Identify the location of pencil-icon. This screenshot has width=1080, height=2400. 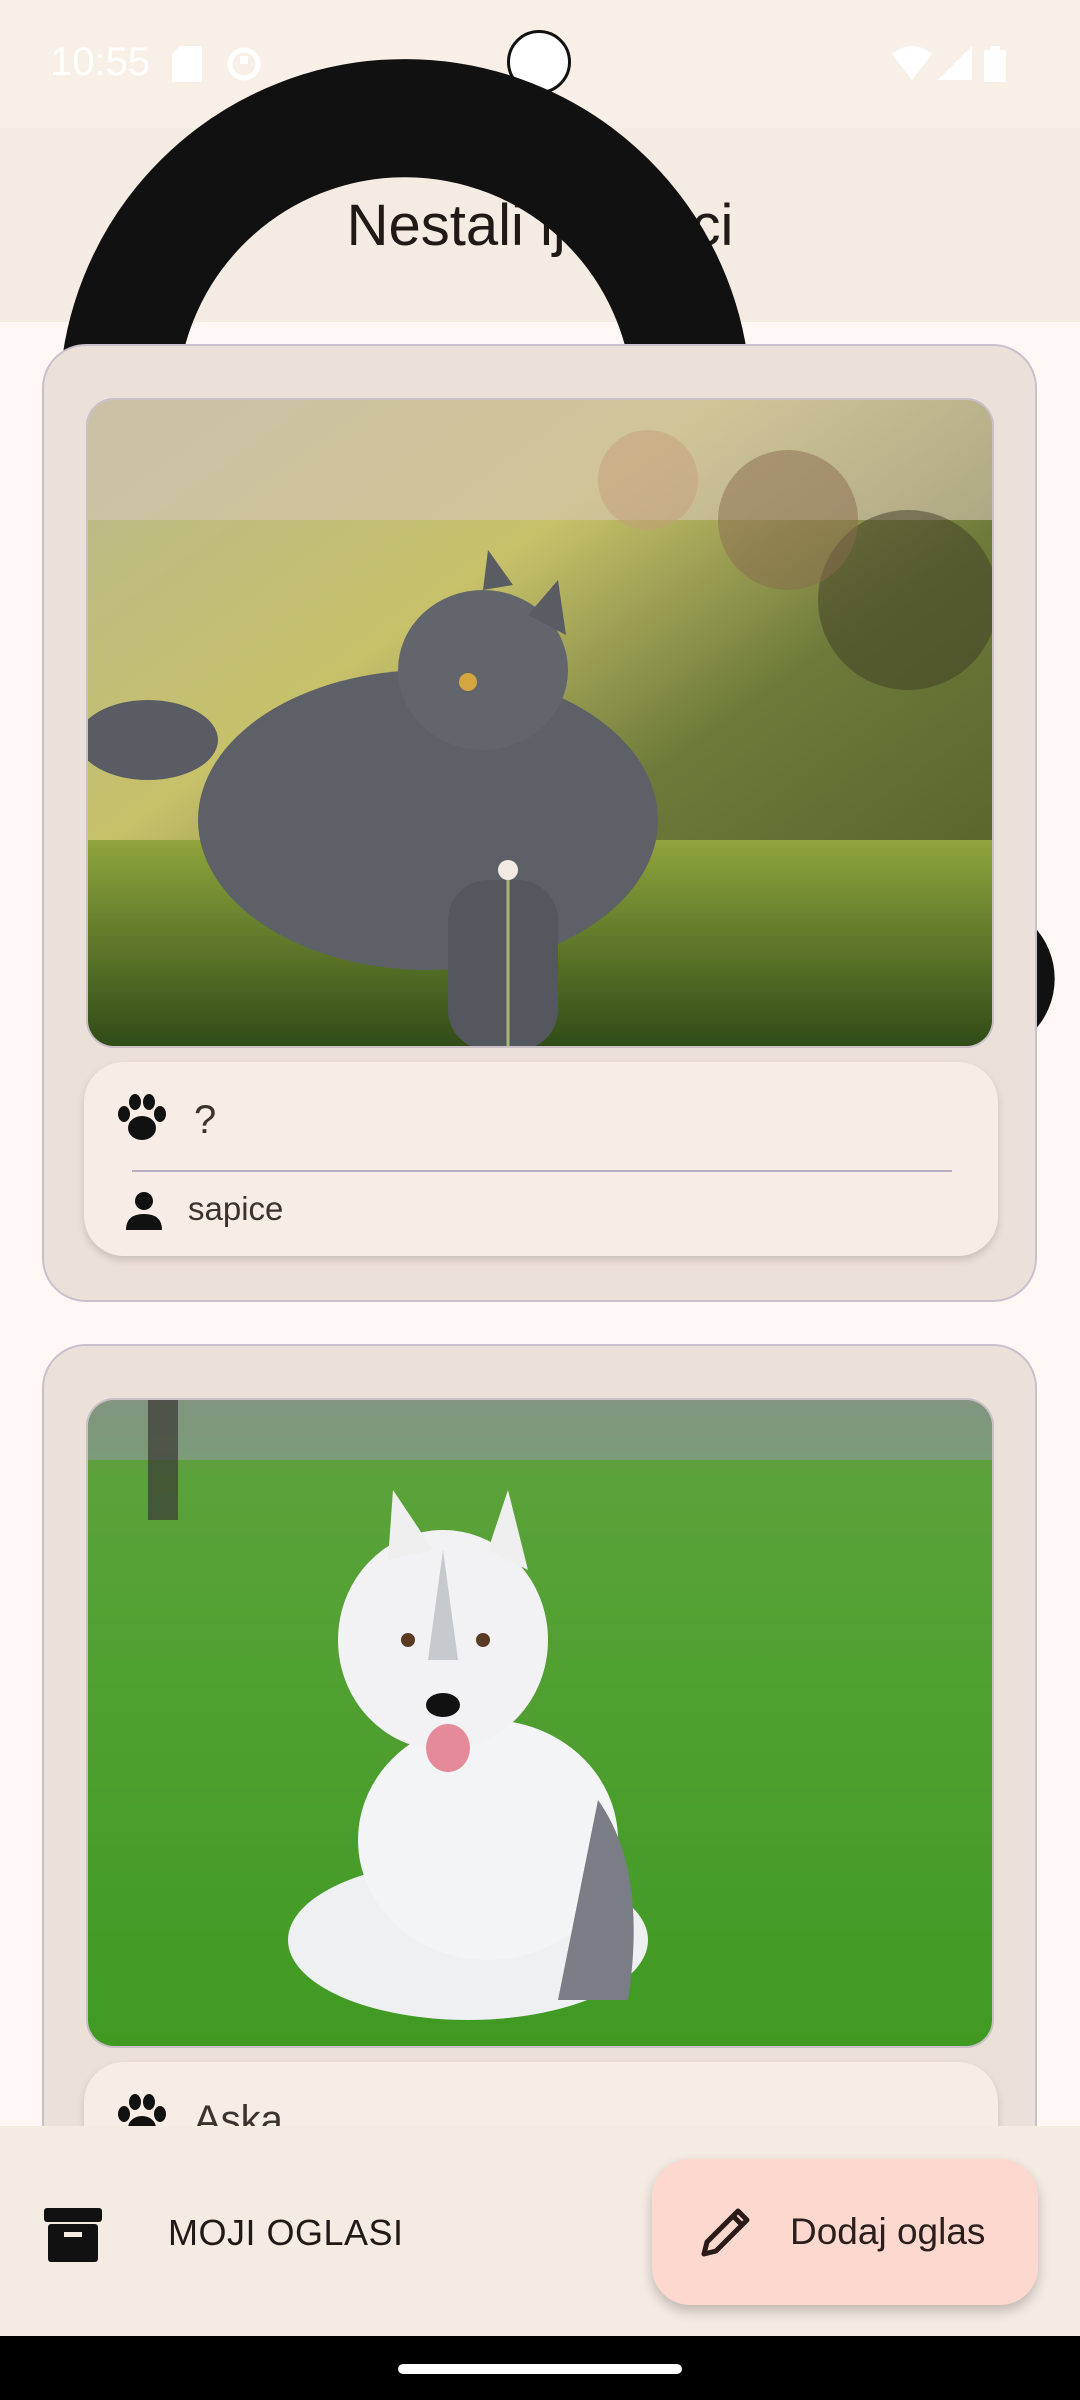
(725, 2232).